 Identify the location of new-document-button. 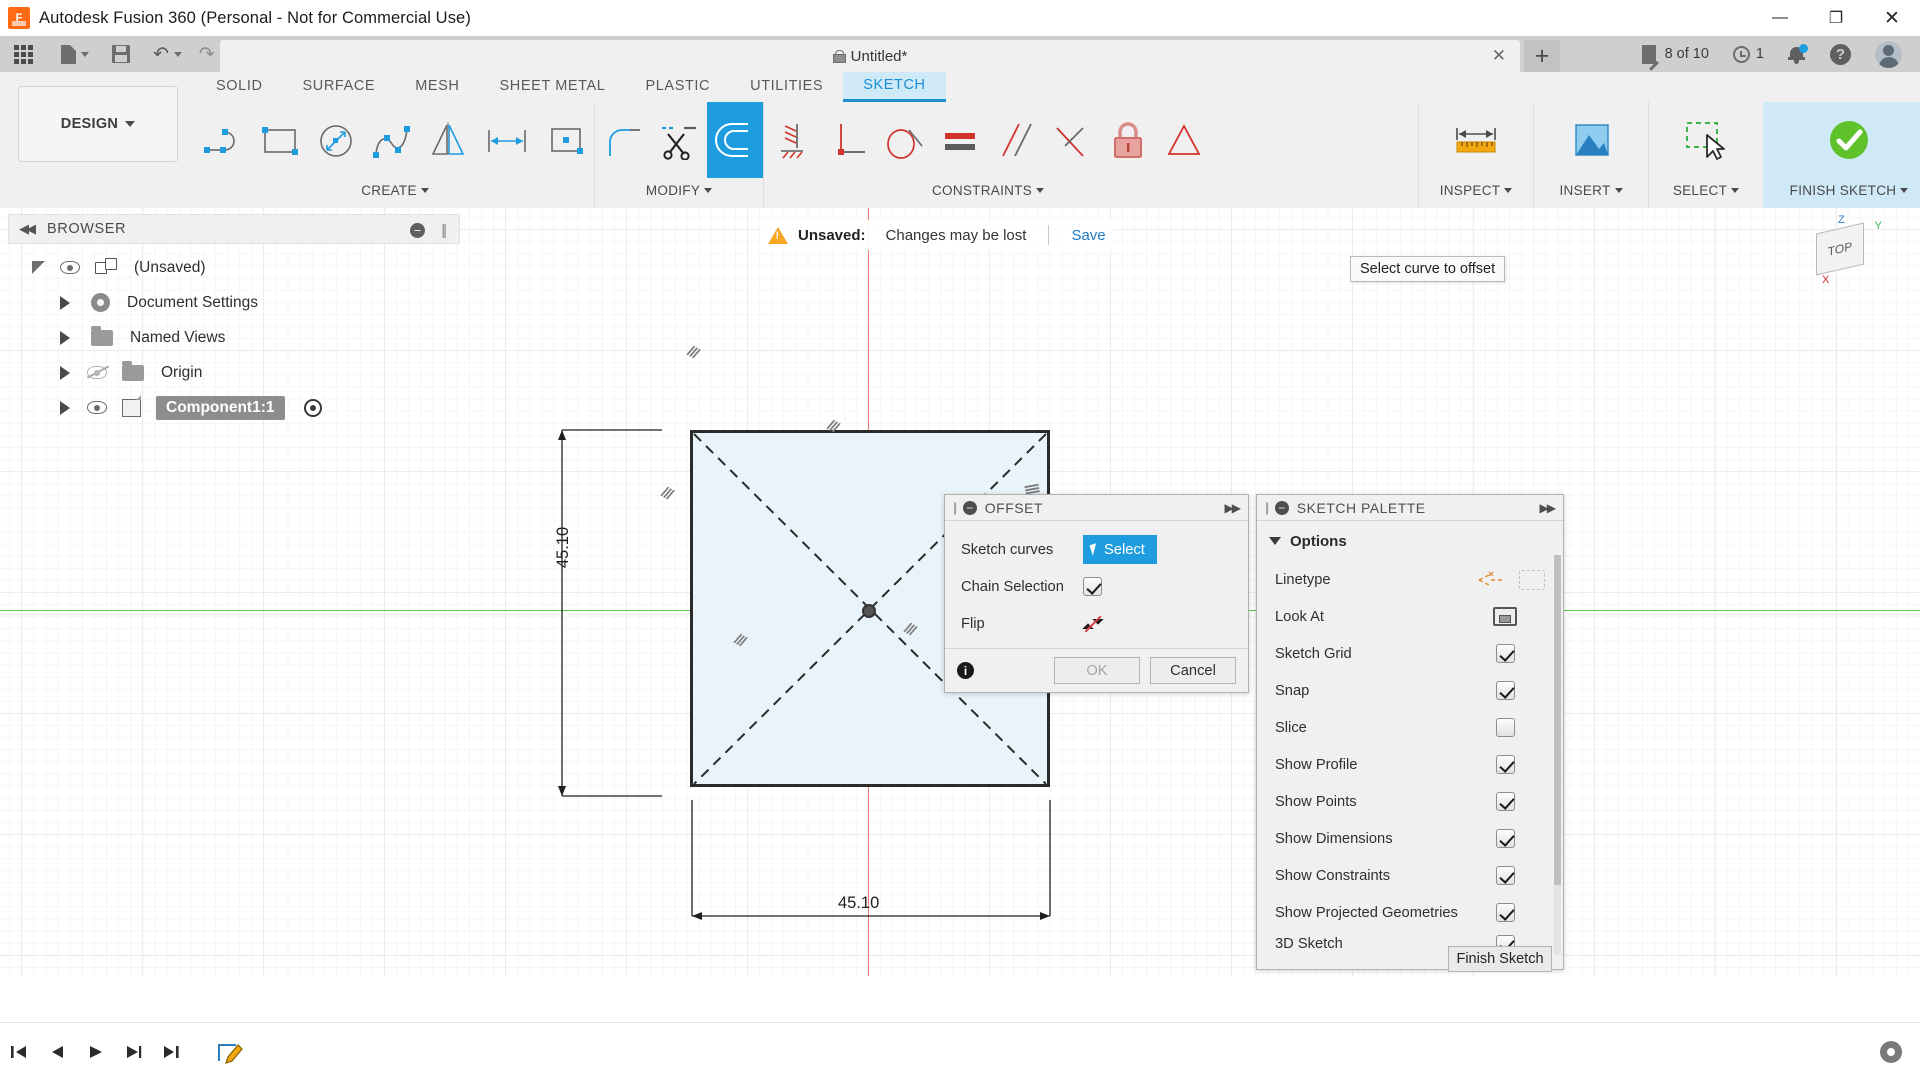
(71, 54).